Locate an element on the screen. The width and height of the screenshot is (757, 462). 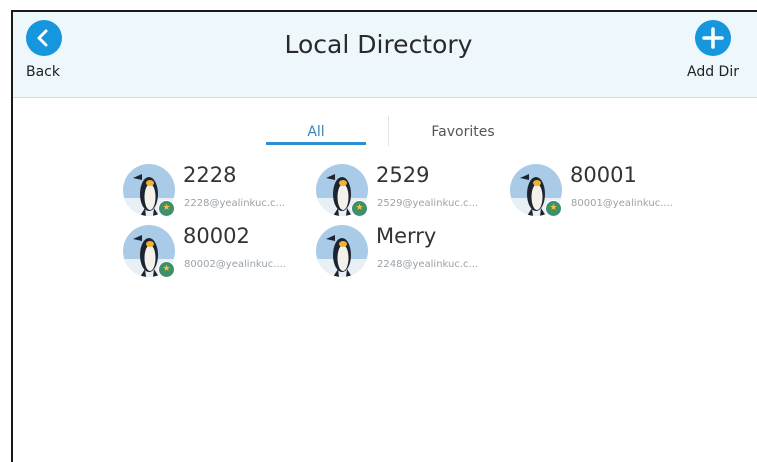
add-dir-button is located at coordinates (713, 38).